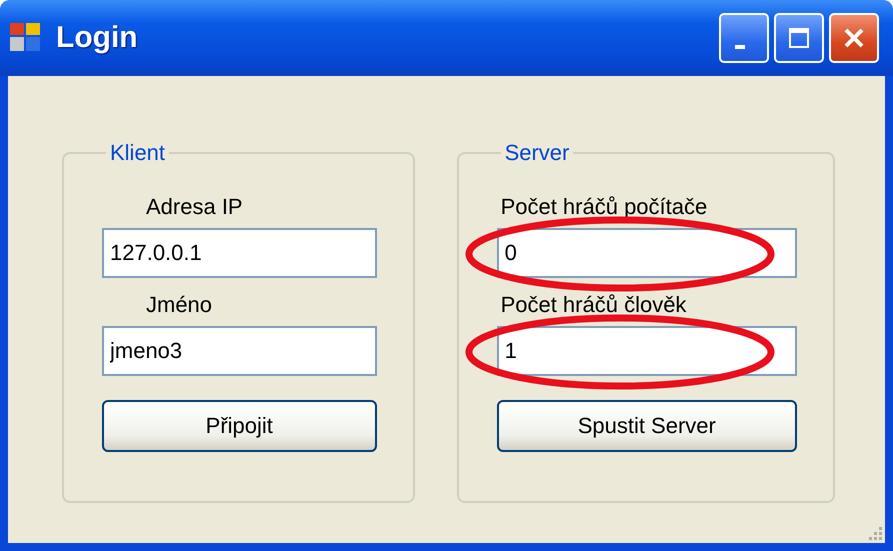 This screenshot has height=551, width=893. I want to click on maximize-button, so click(799, 38).